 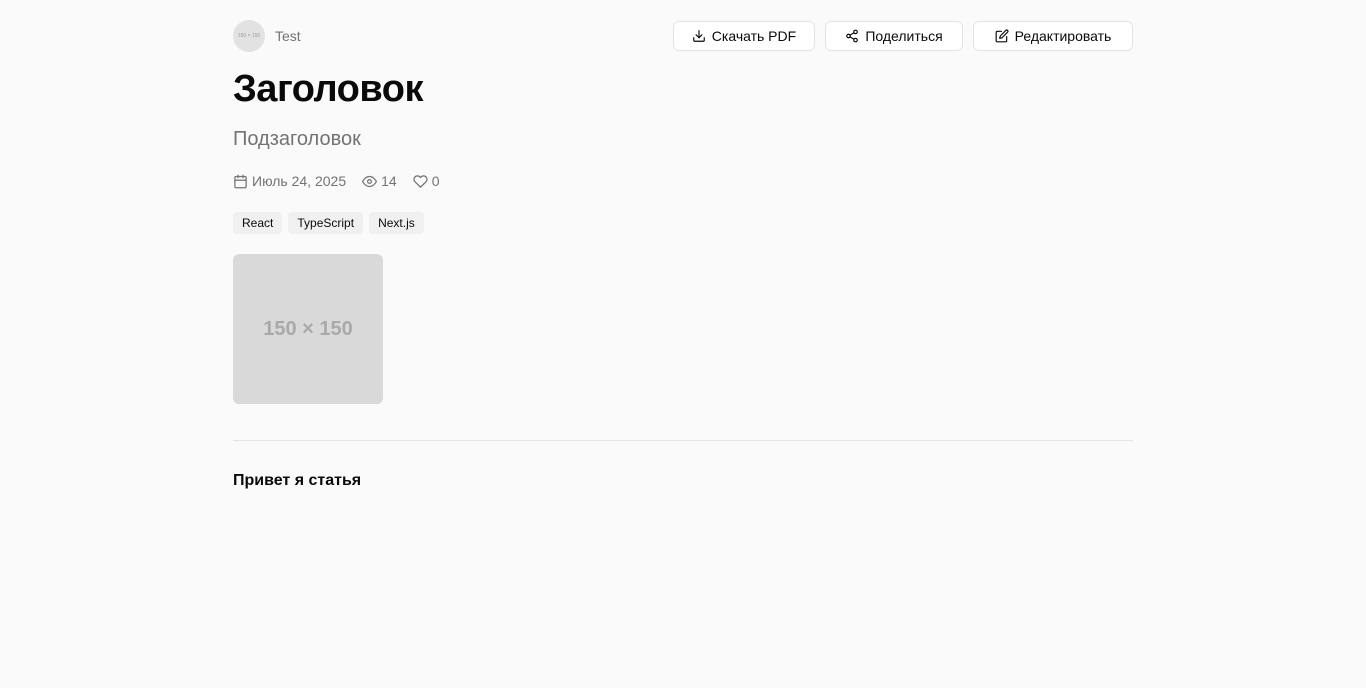 I want to click on download-pdf-button: Скачать PDF, so click(x=744, y=36).